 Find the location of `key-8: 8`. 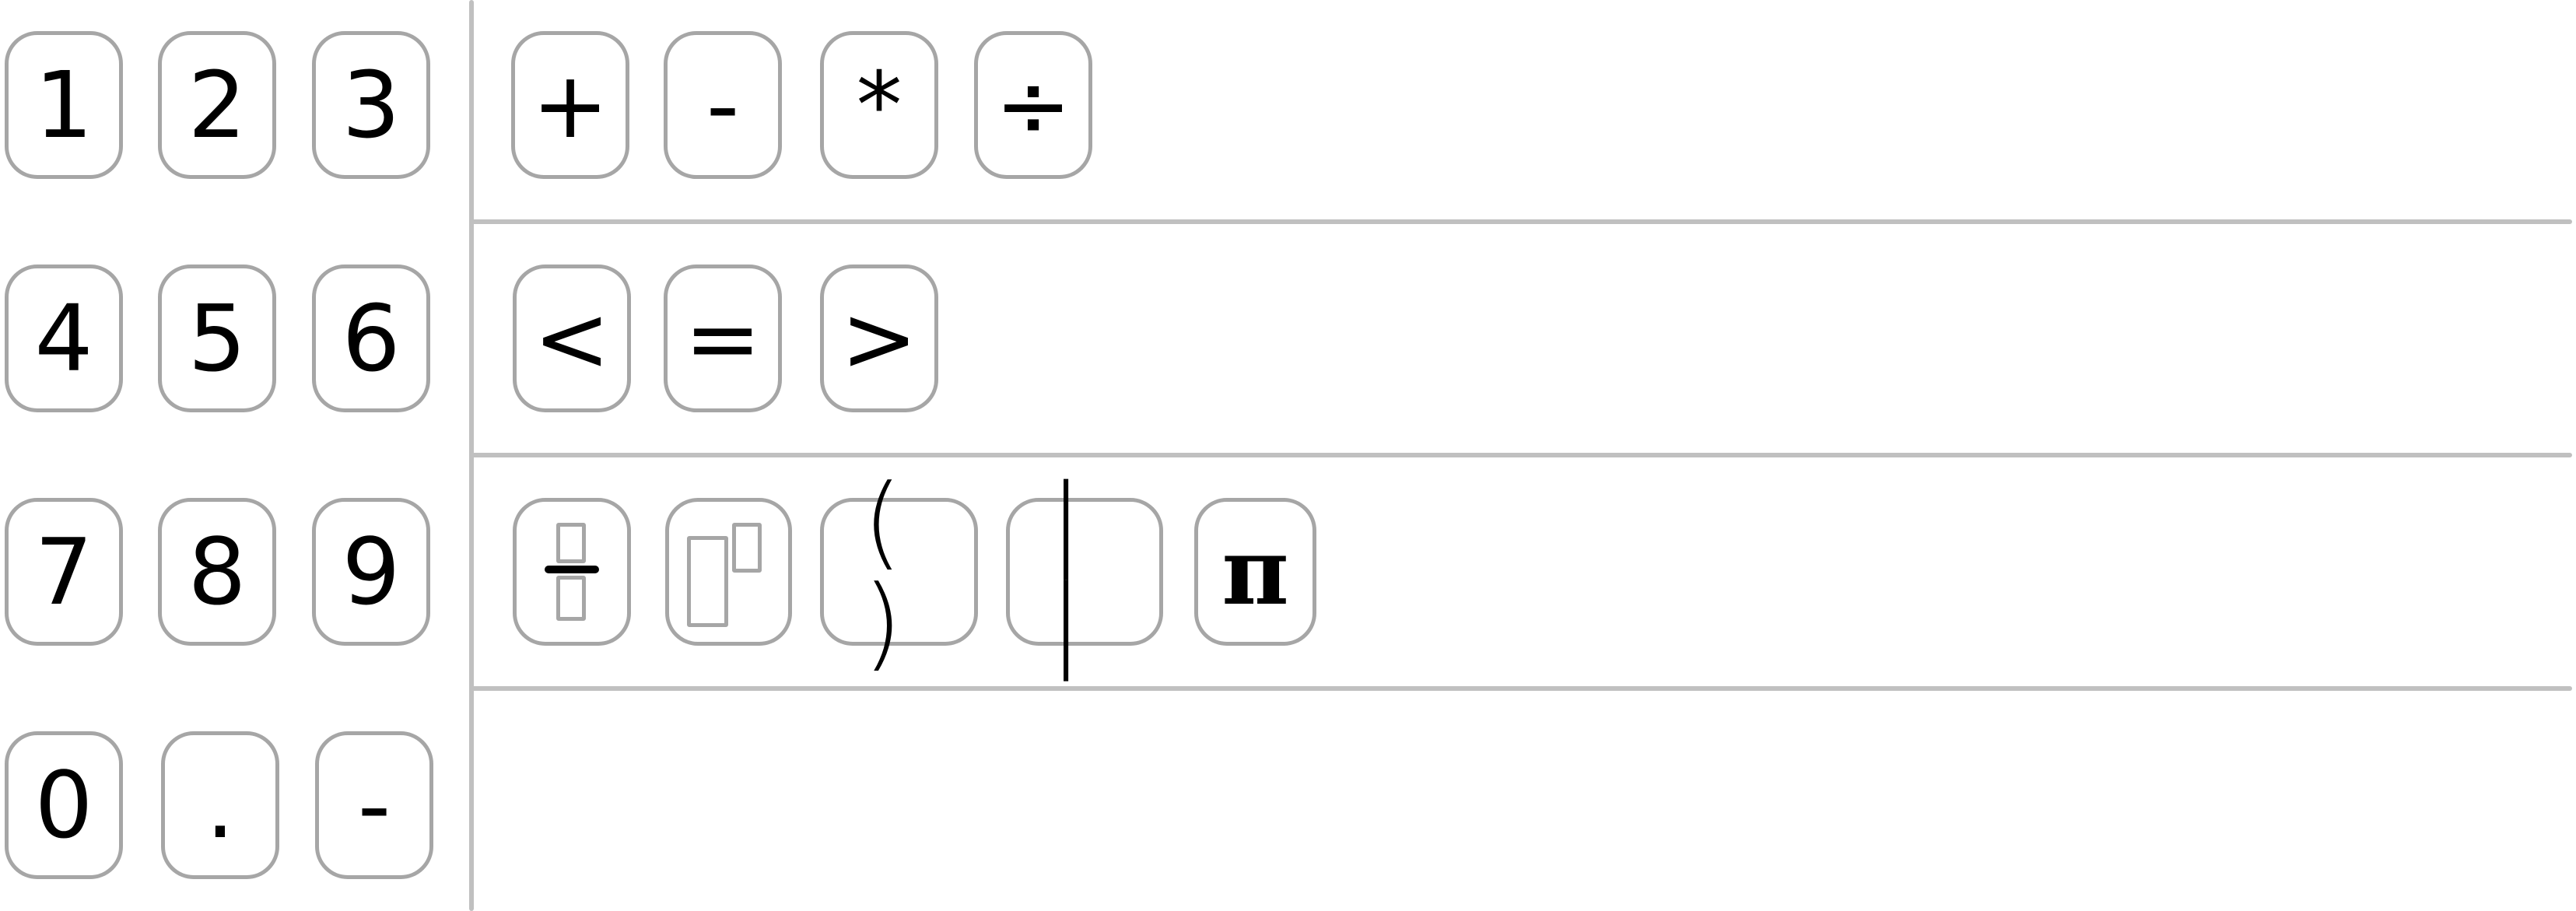

key-8: 8 is located at coordinates (217, 572).